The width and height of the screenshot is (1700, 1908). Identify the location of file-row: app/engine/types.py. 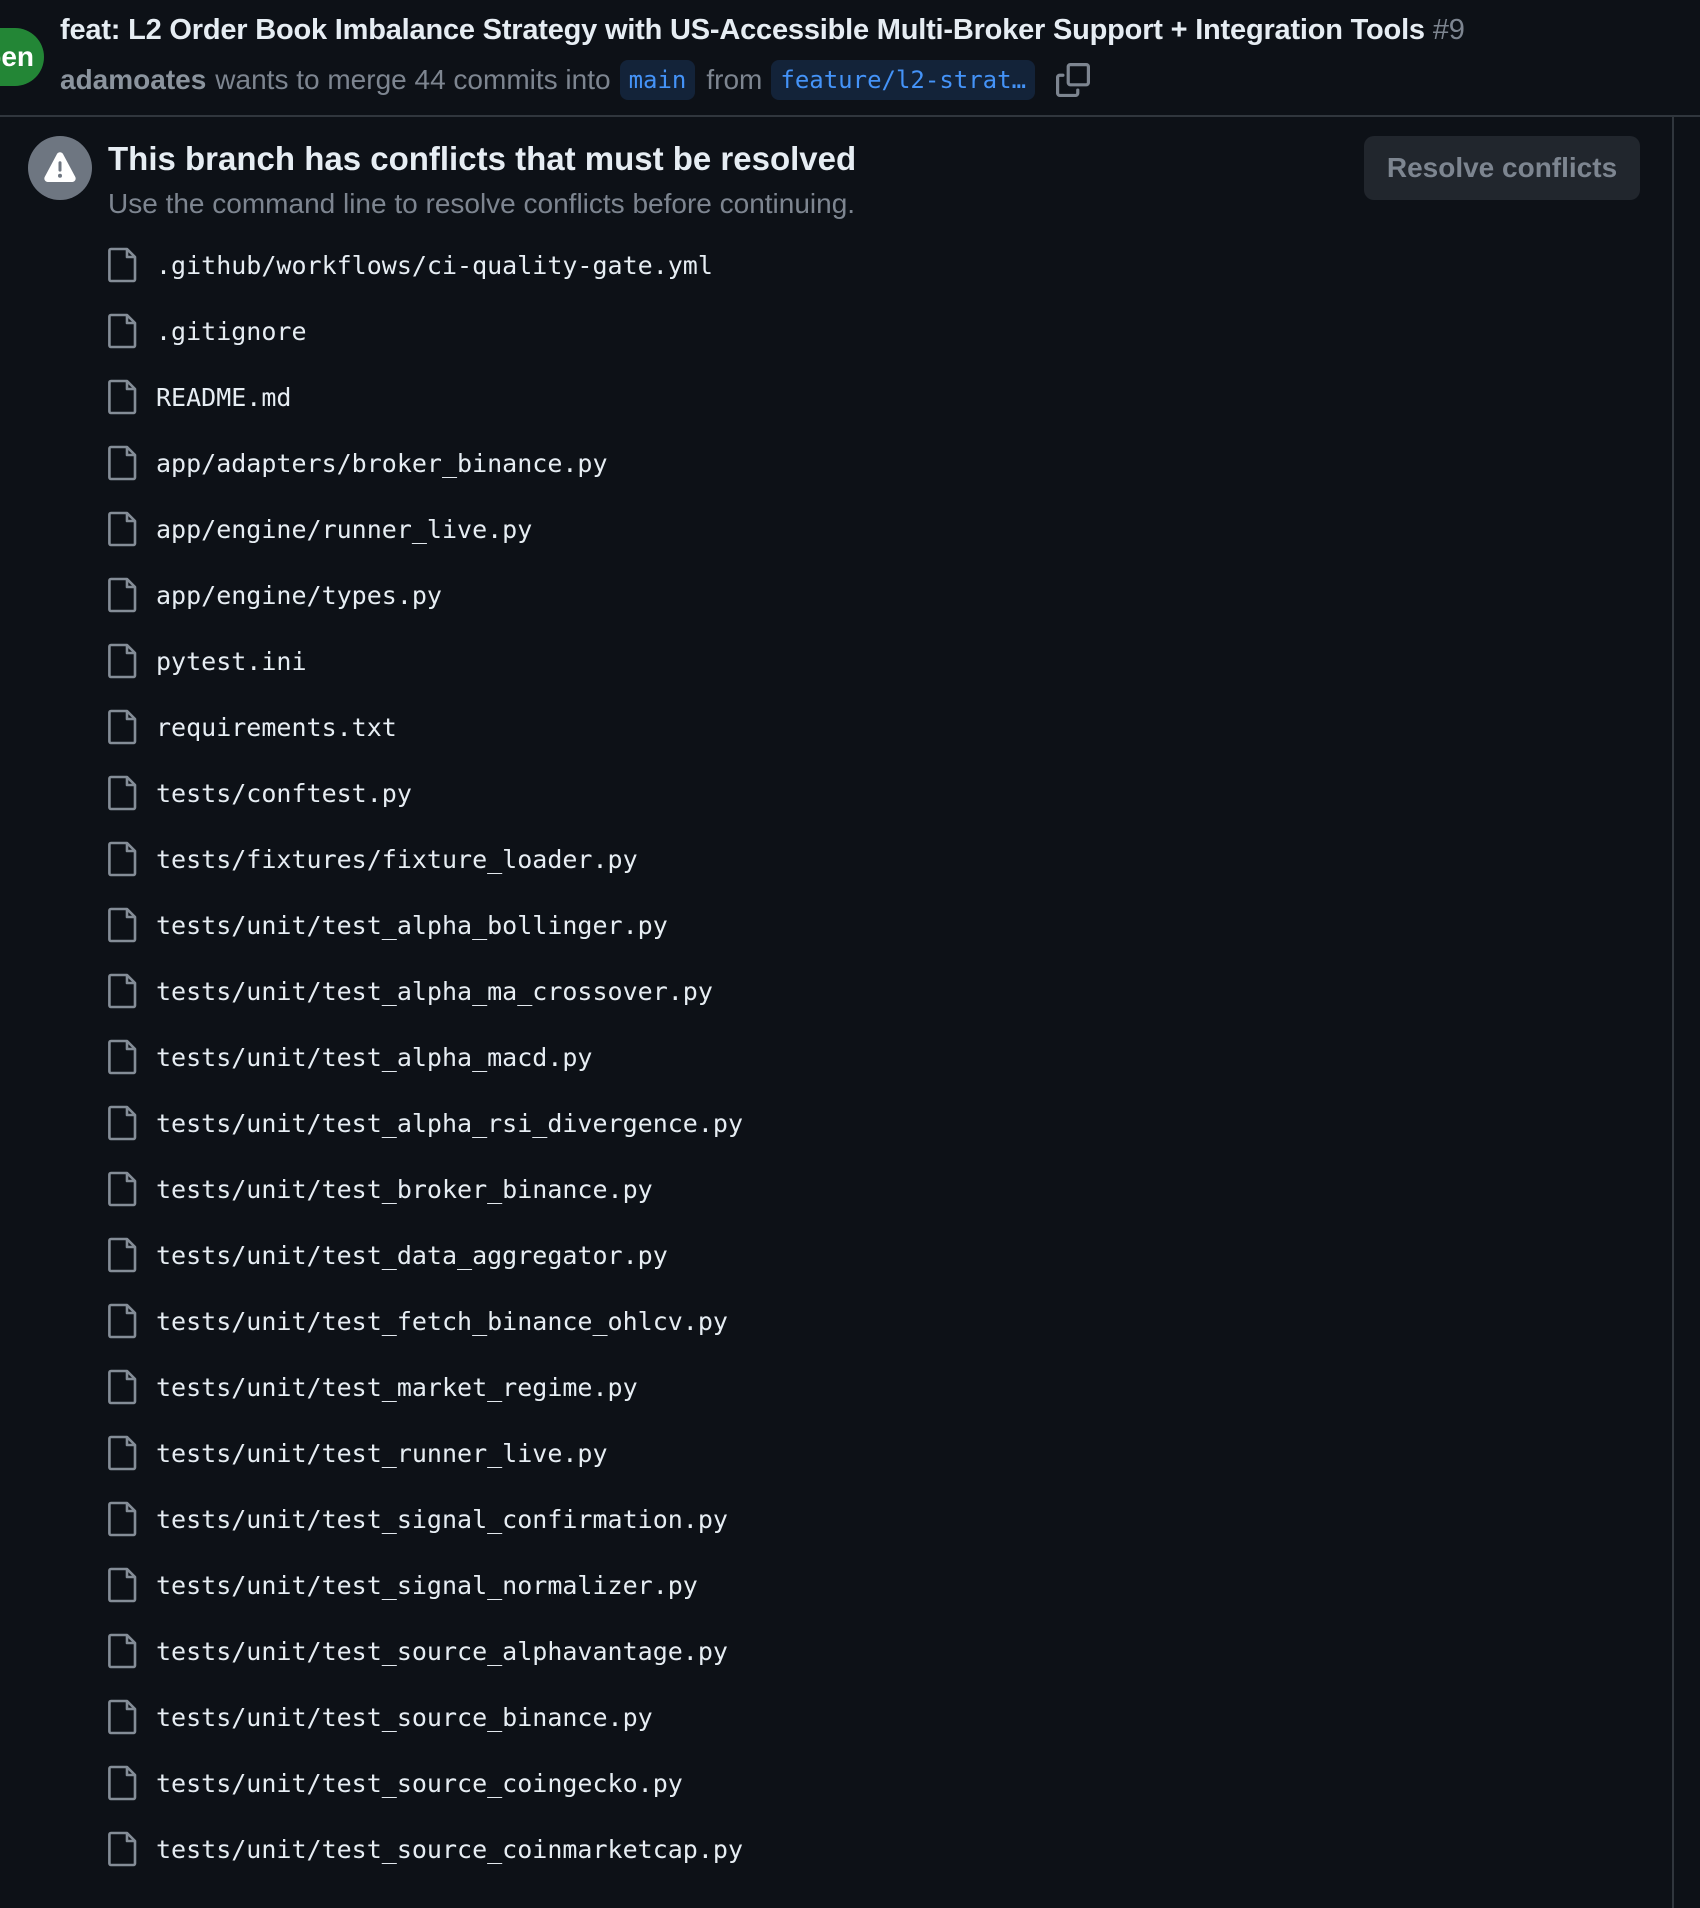
(425, 595).